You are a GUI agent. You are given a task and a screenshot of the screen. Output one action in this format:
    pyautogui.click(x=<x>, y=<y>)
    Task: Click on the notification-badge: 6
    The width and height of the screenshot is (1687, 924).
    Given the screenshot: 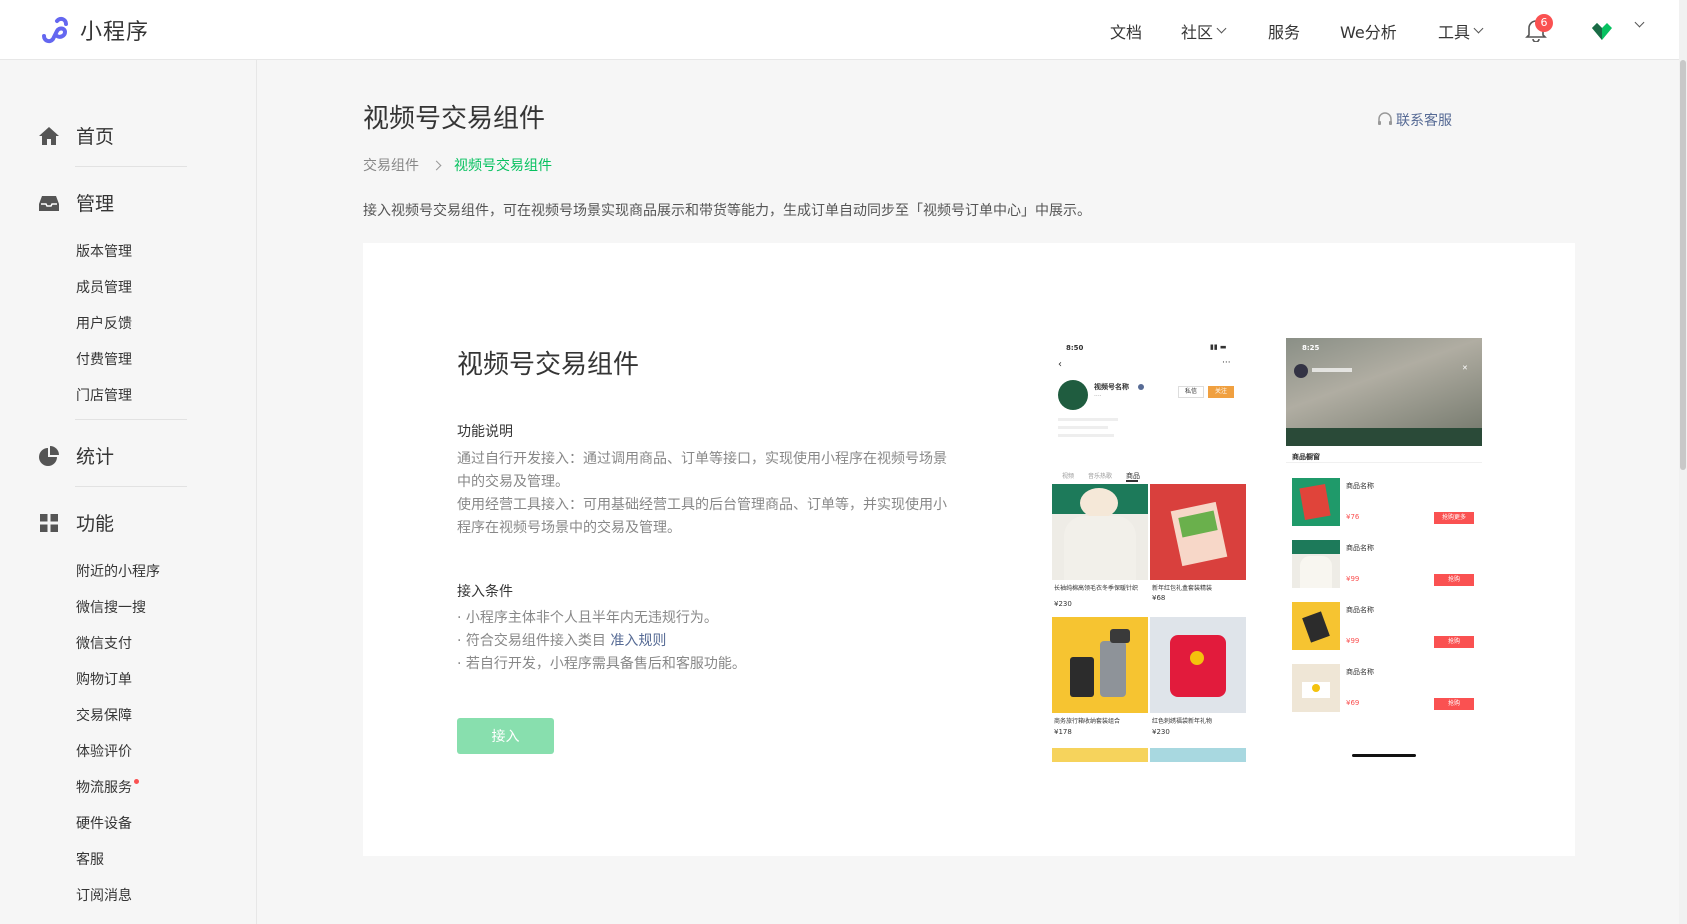 What is the action you would take?
    pyautogui.click(x=1544, y=23)
    